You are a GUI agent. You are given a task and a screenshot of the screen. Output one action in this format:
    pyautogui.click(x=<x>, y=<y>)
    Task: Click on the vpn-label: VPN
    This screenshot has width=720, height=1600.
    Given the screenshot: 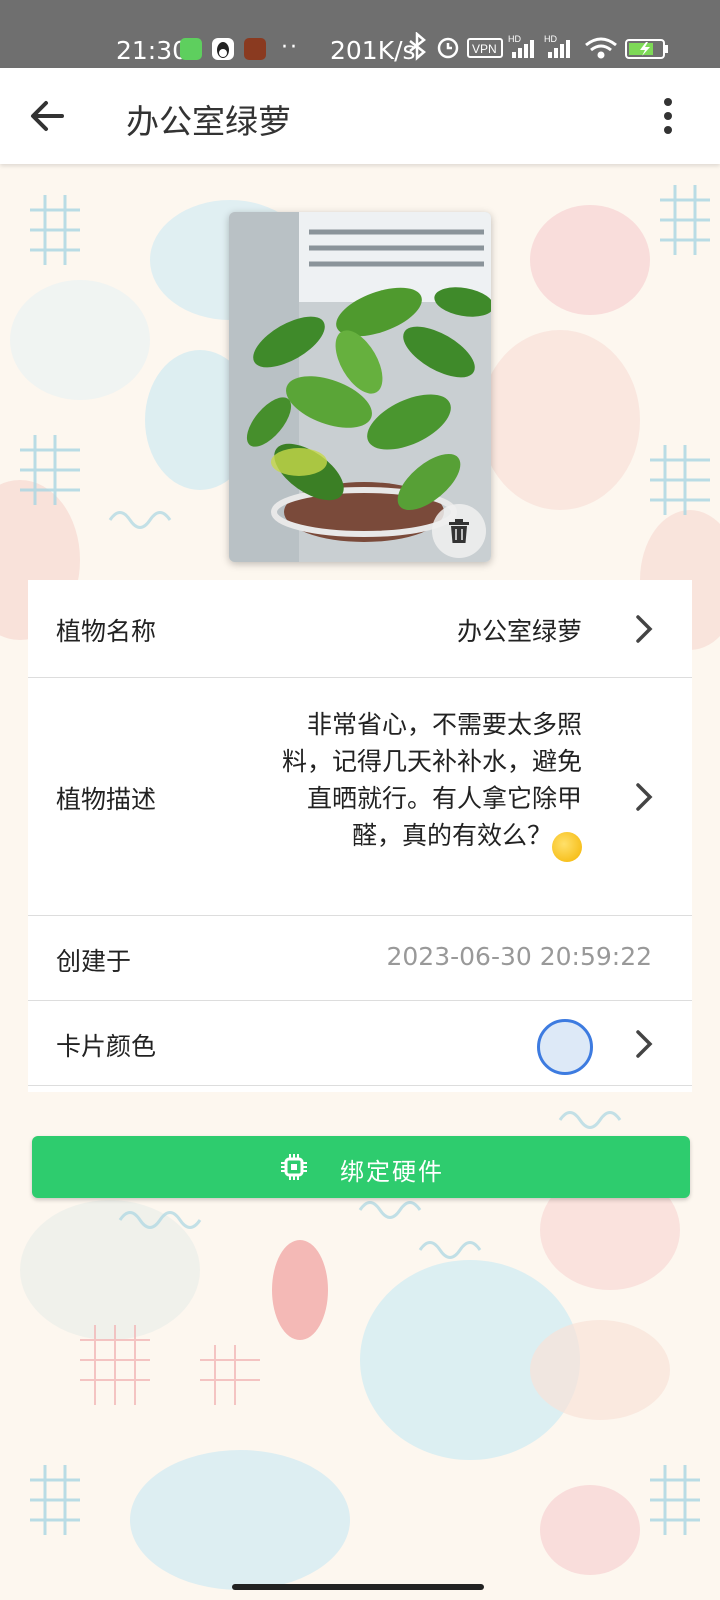 What is the action you would take?
    pyautogui.click(x=484, y=49)
    